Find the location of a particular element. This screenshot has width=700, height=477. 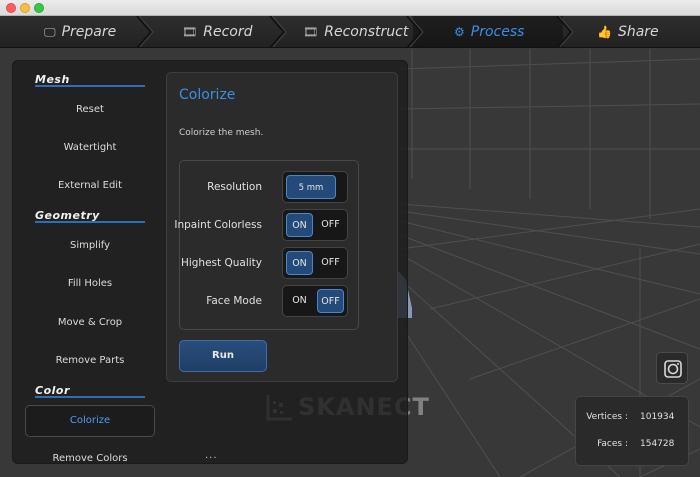

run-button: Run is located at coordinates (223, 356).